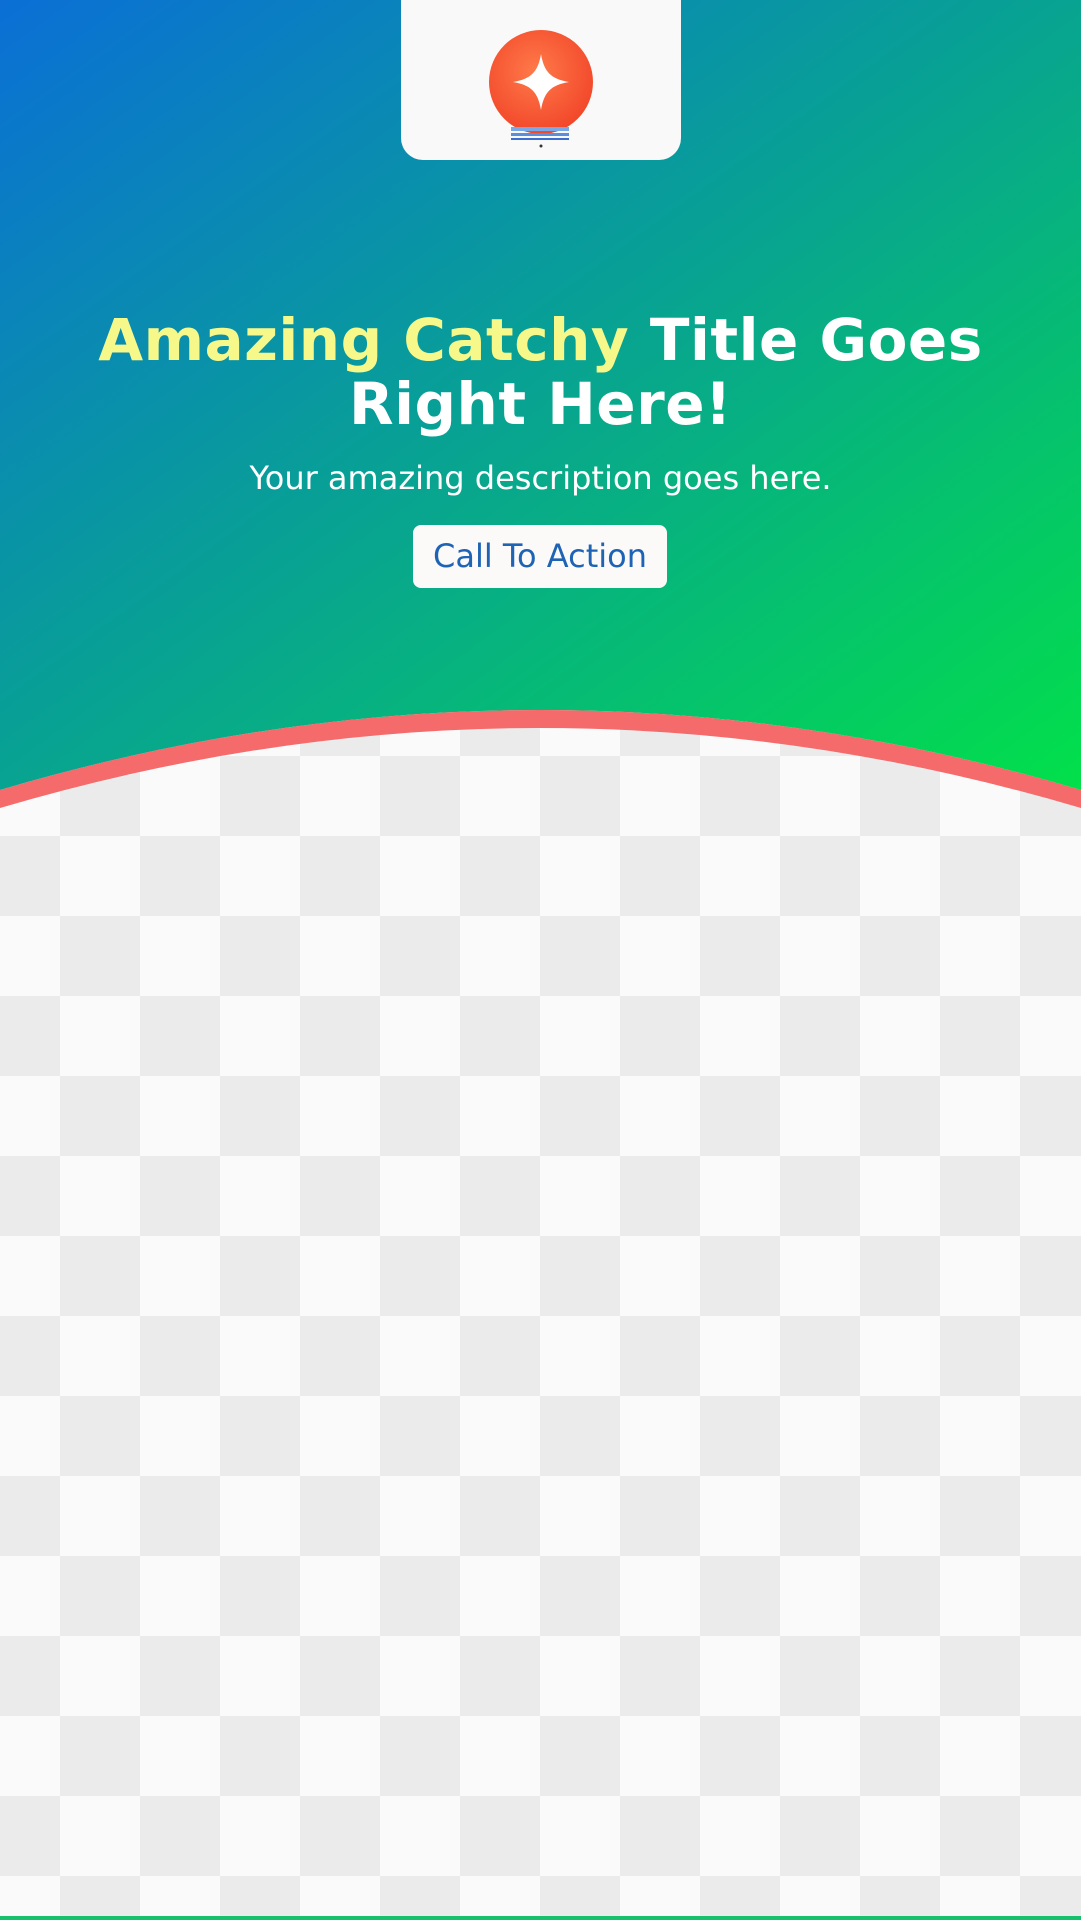 Image resolution: width=1081 pixels, height=1920 pixels. What do you see at coordinates (540, 1918) in the screenshot?
I see `bottom-border` at bounding box center [540, 1918].